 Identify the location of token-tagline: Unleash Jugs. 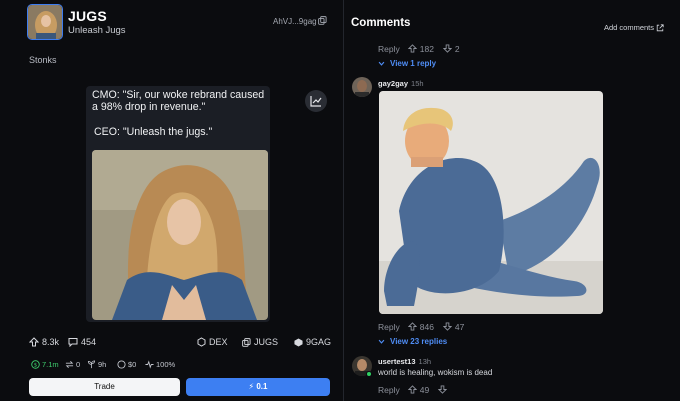
(97, 30).